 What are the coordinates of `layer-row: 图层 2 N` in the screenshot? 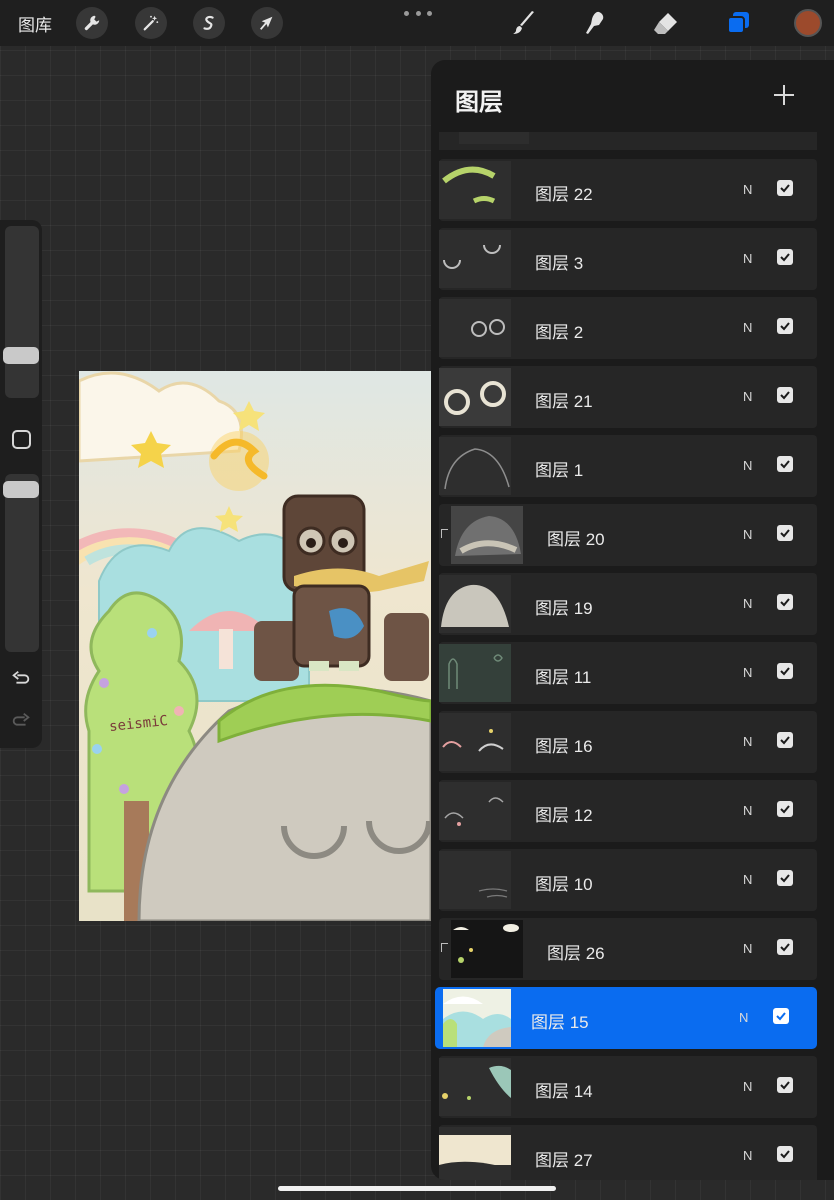 It's located at (628, 328).